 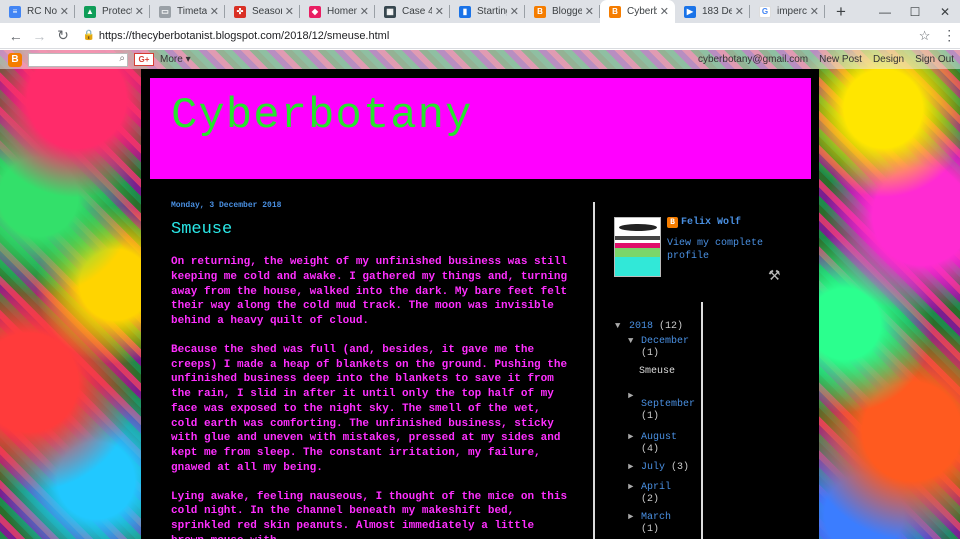 What do you see at coordinates (888, 59) in the screenshot?
I see `design-link: Design` at bounding box center [888, 59].